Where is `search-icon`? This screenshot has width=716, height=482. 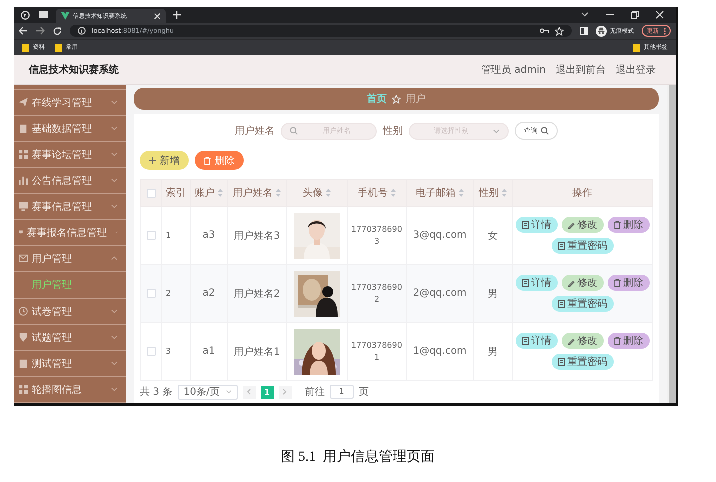 search-icon is located at coordinates (294, 131).